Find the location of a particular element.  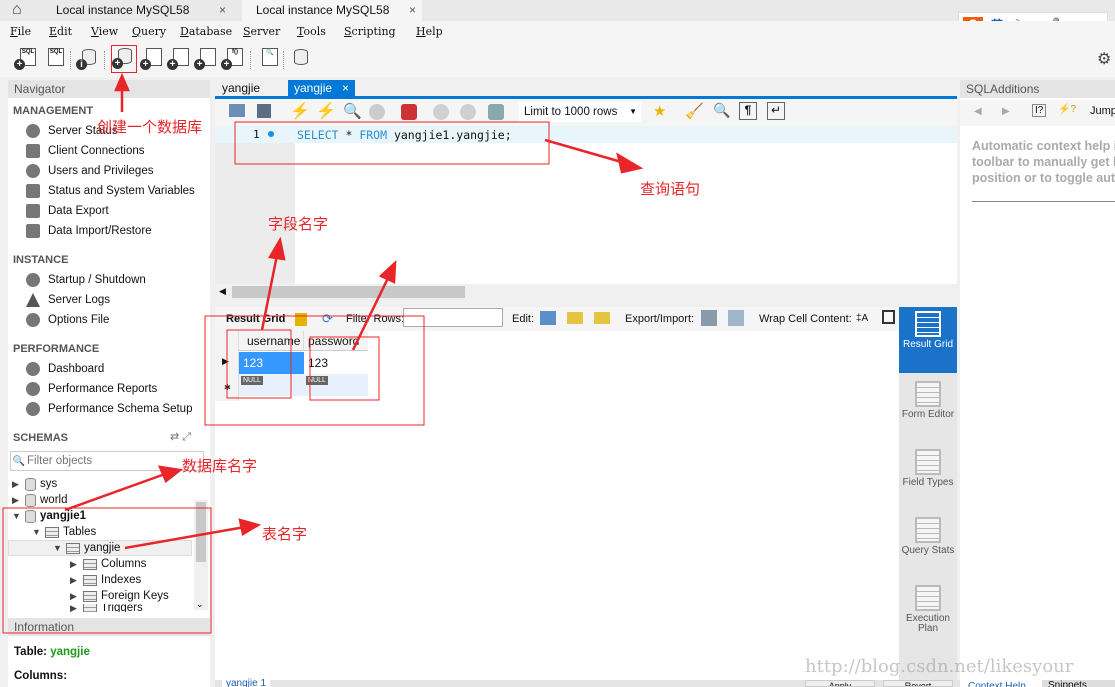

tree-scrollbar: ⌄ is located at coordinates (201, 555).